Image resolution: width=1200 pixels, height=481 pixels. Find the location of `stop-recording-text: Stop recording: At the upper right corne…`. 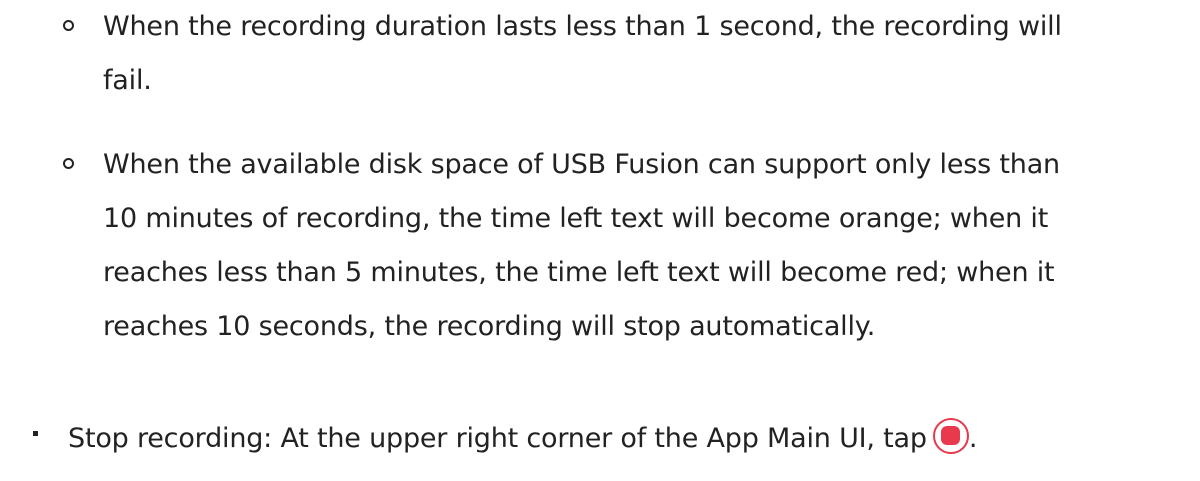

stop-recording-text: Stop recording: At the upper right corne… is located at coordinates (497, 438).